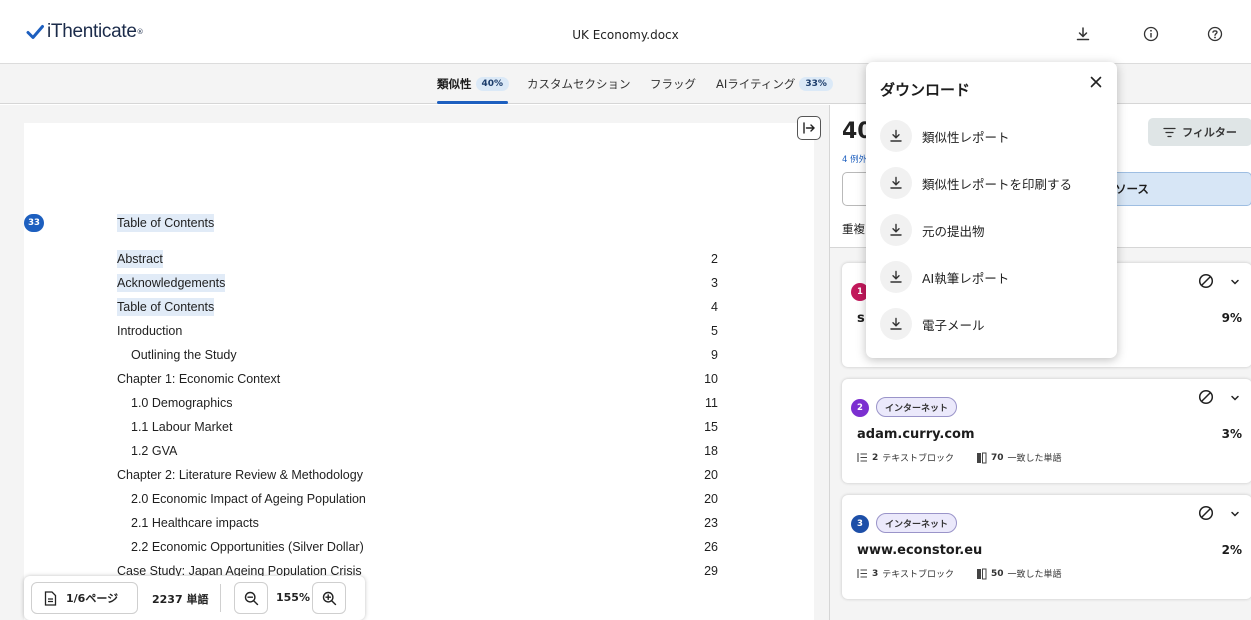 The width and height of the screenshot is (1251, 620). I want to click on filter-icon, so click(1169, 132).